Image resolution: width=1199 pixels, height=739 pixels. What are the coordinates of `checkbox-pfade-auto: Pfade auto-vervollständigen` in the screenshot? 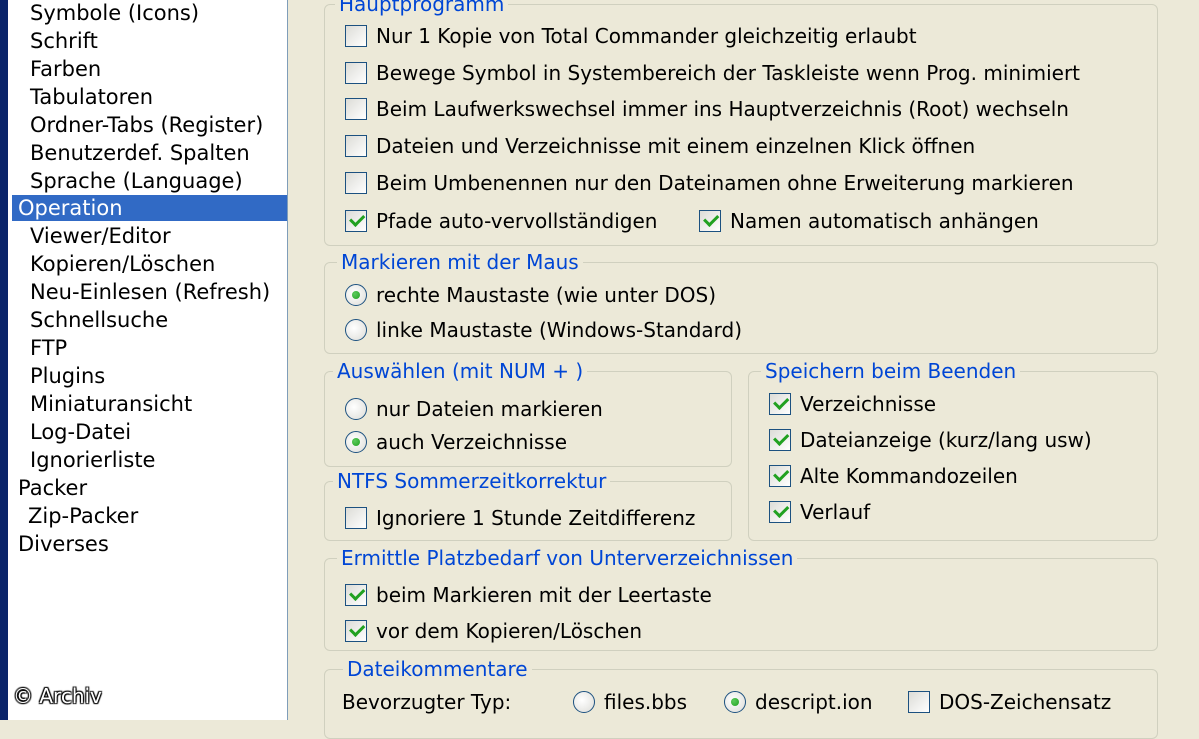 It's located at (501, 221).